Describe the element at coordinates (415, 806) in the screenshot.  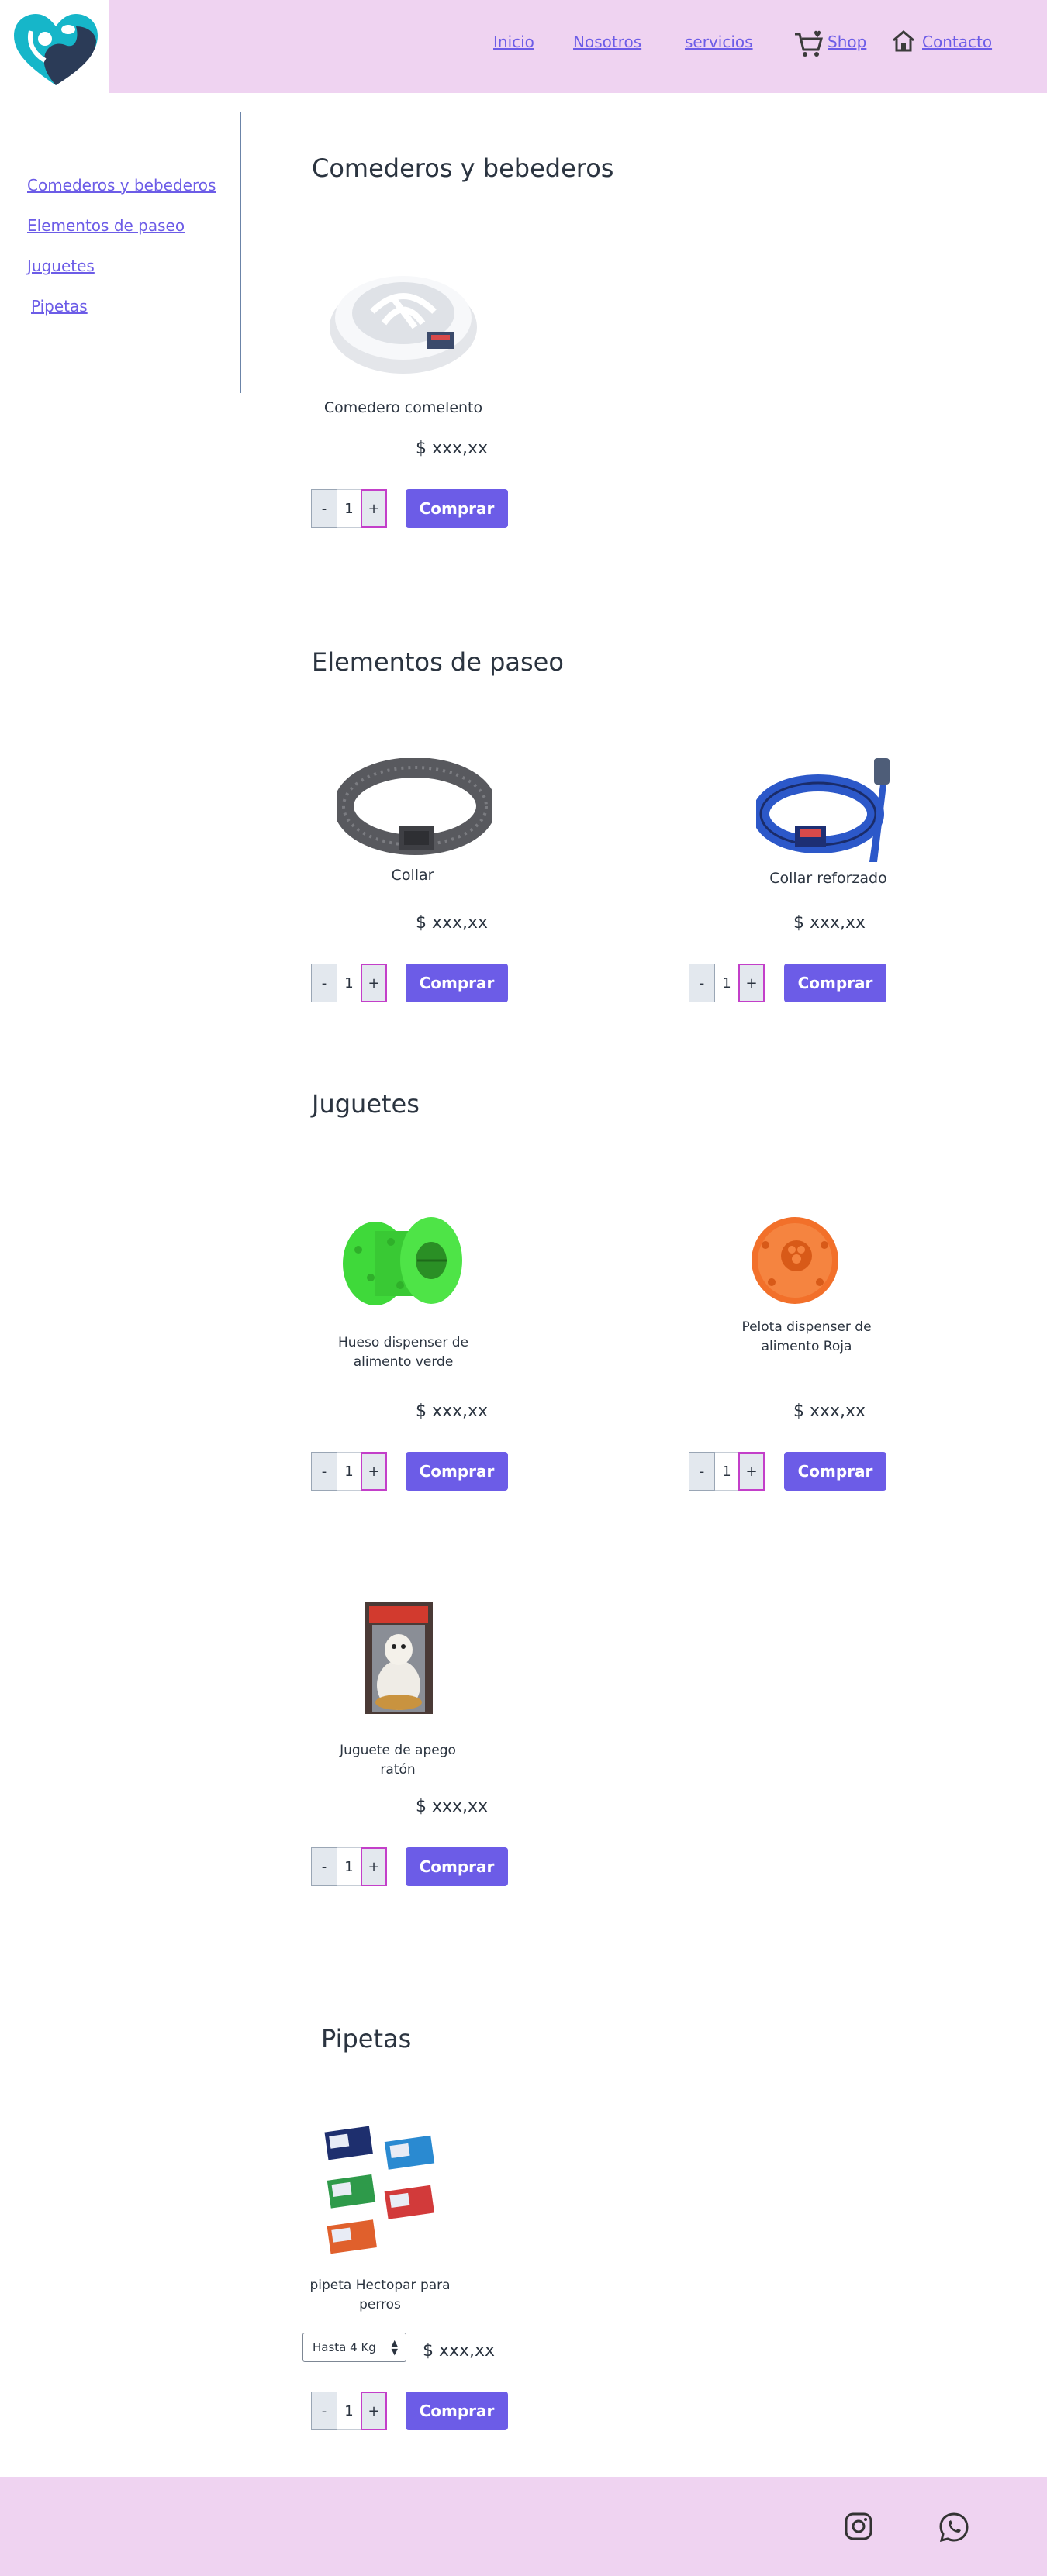
I see `product-image-collar` at that location.